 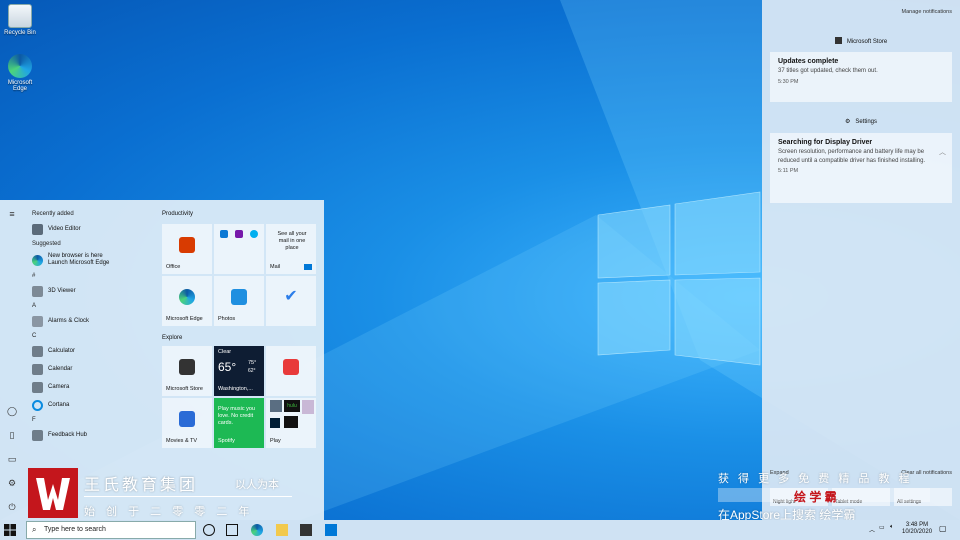 I want to click on logo-w-icon, so click(x=53, y=494).